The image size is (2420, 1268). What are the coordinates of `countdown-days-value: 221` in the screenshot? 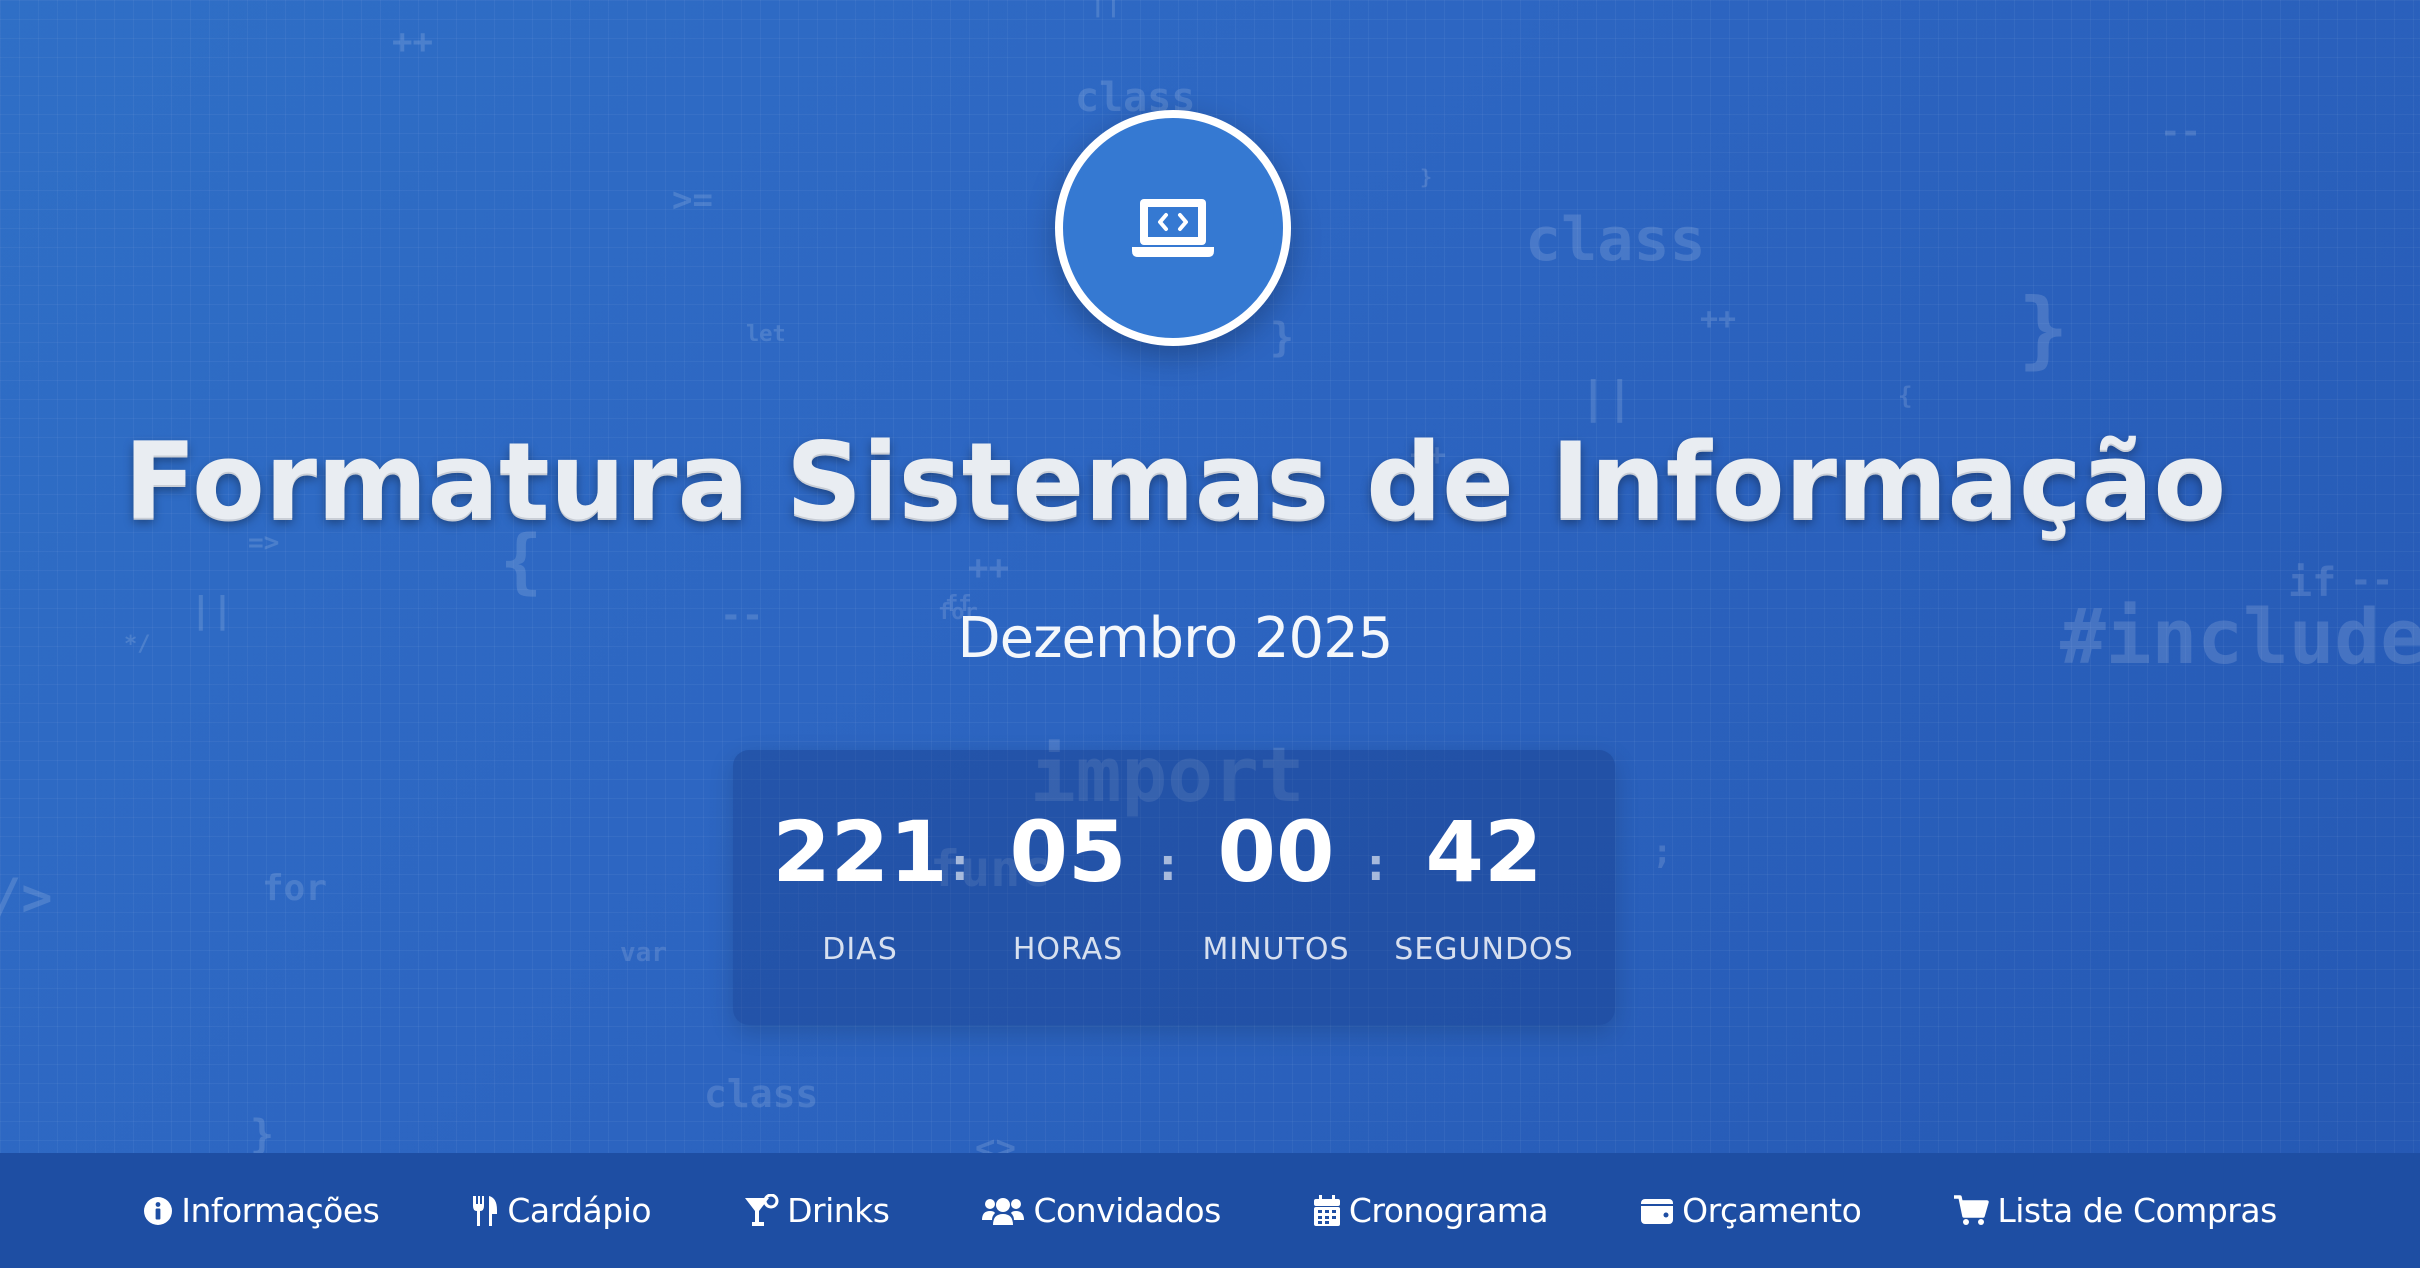 It's located at (860, 852).